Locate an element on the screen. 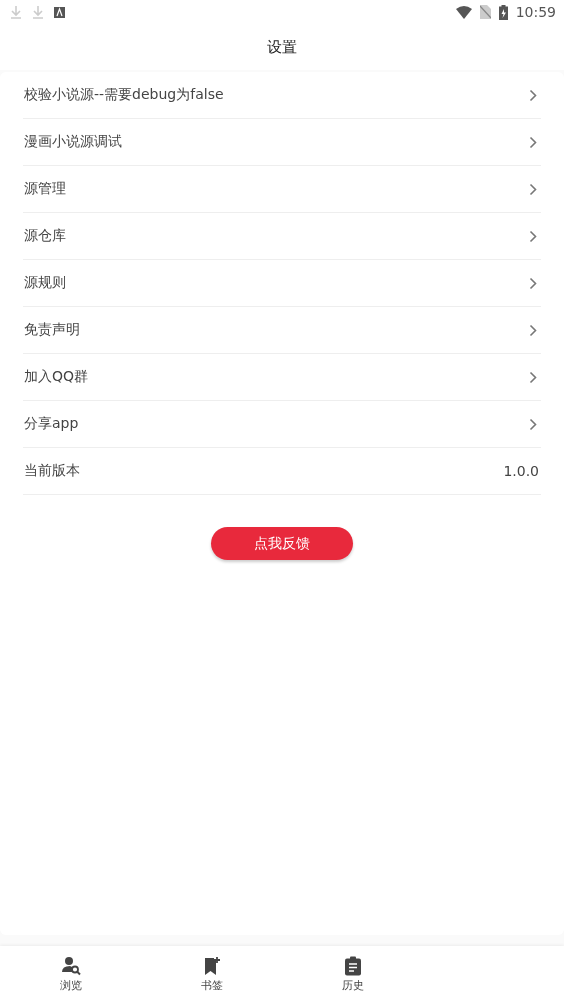 This screenshot has height=1002, width=564. settings-label: 当前版本 is located at coordinates (52, 471).